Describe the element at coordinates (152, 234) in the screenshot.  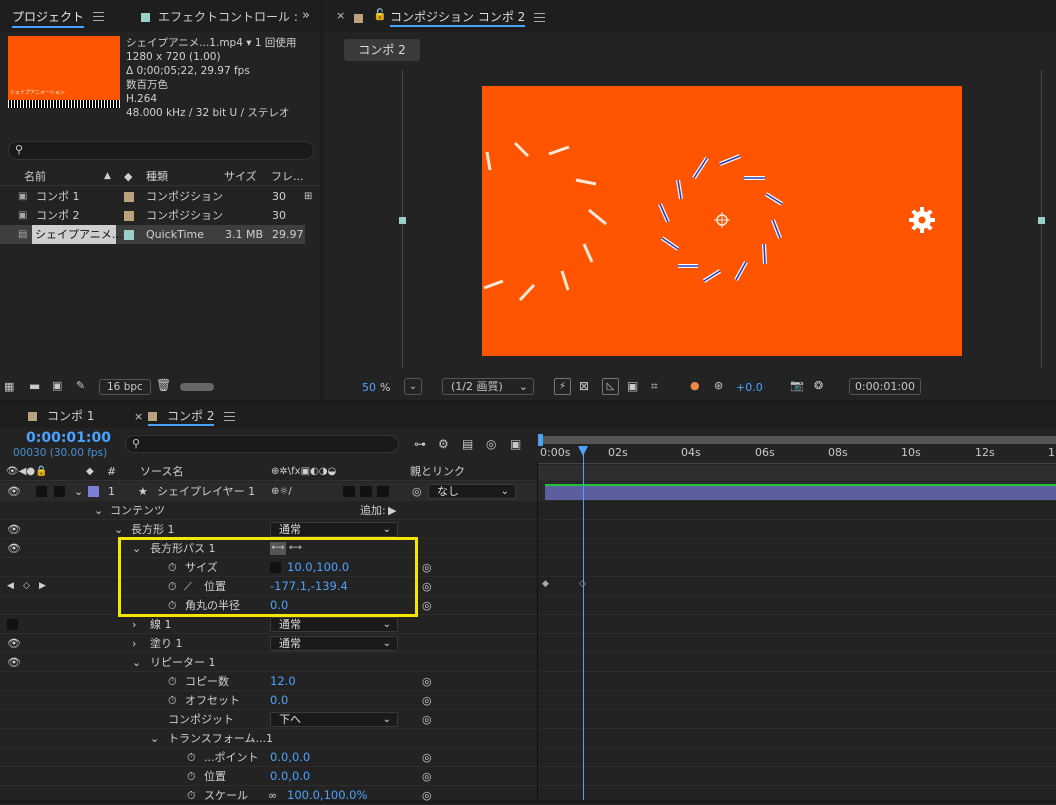
I see `project-item-selected: ▤ シェイプアニメ... QuickTime 3.1 MB 29.97` at that location.